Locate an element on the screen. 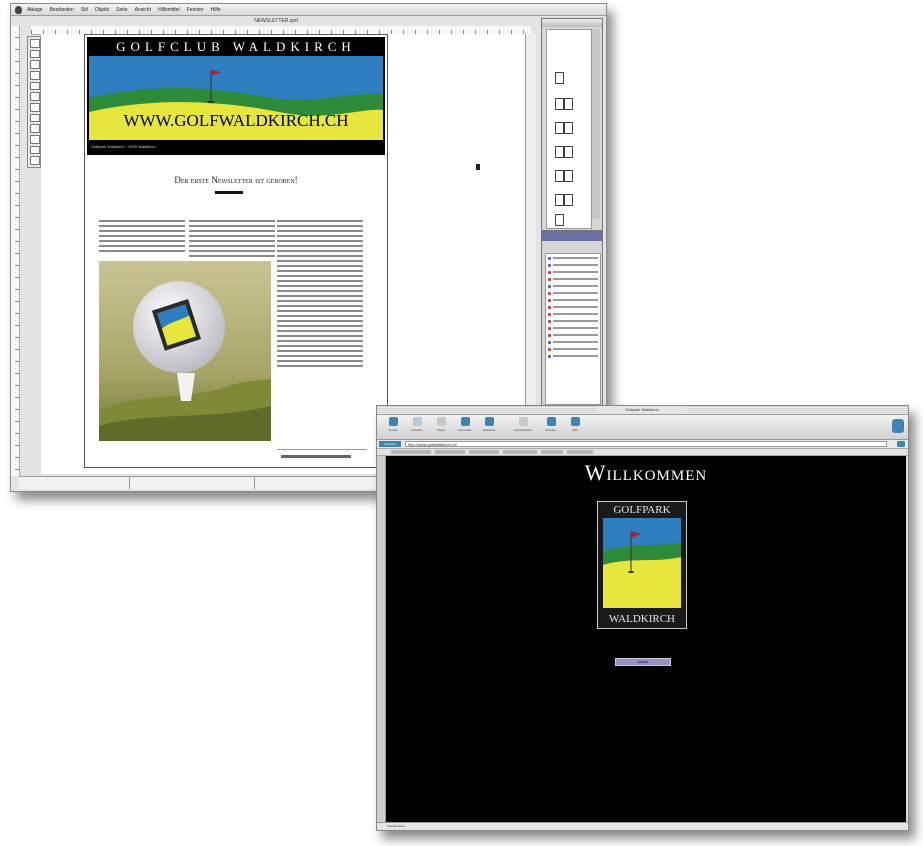 This screenshot has width=923, height=846. logo-top-text: GOLFPARK is located at coordinates (641, 510).